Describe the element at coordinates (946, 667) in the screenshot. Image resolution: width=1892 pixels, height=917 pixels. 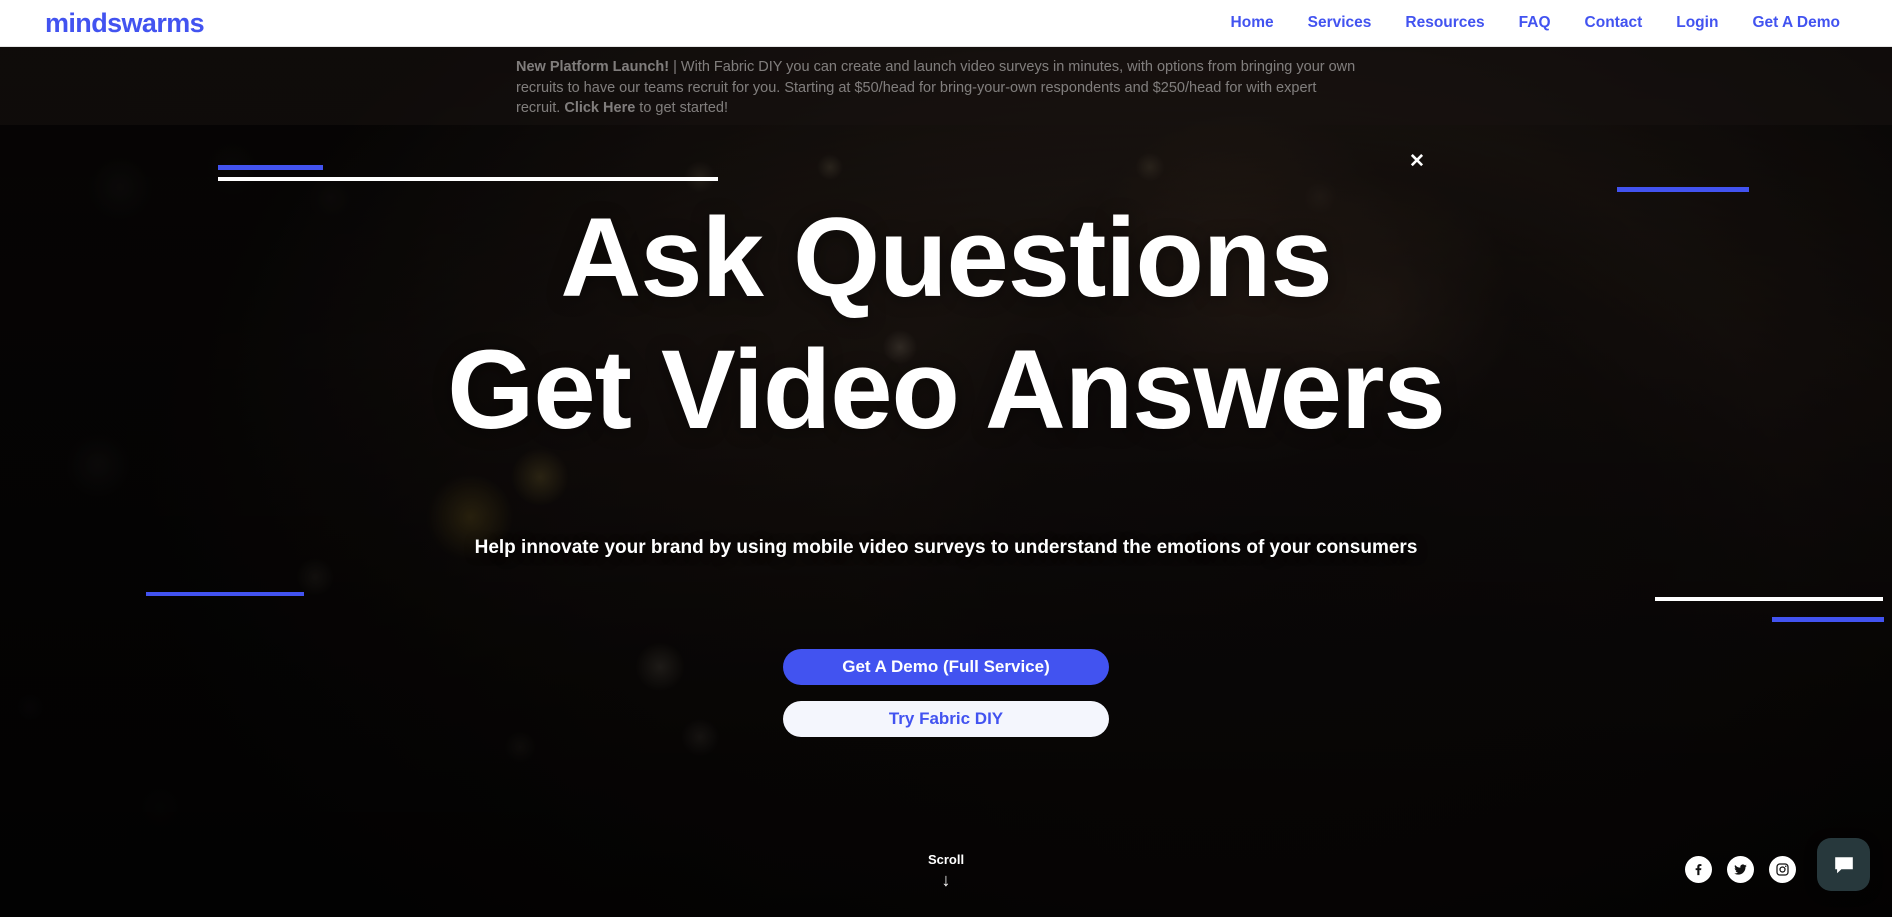
I see `get-a-demo-button: Get A Demo (Full Service)` at that location.